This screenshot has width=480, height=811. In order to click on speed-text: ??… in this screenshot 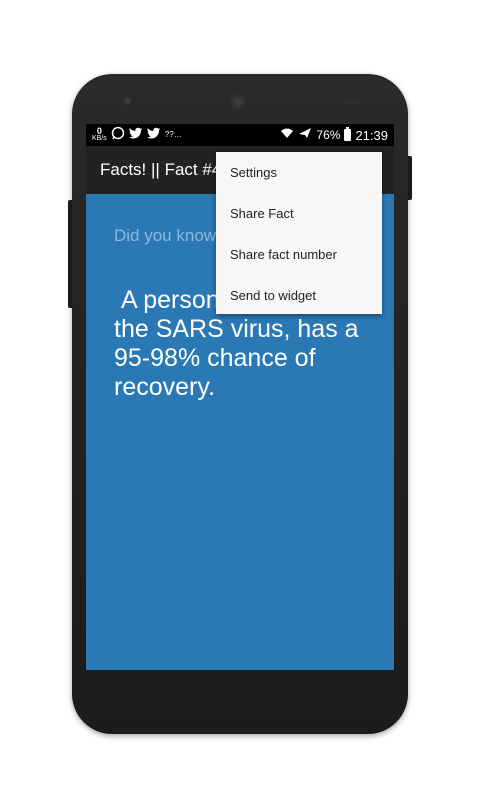, I will do `click(173, 134)`.